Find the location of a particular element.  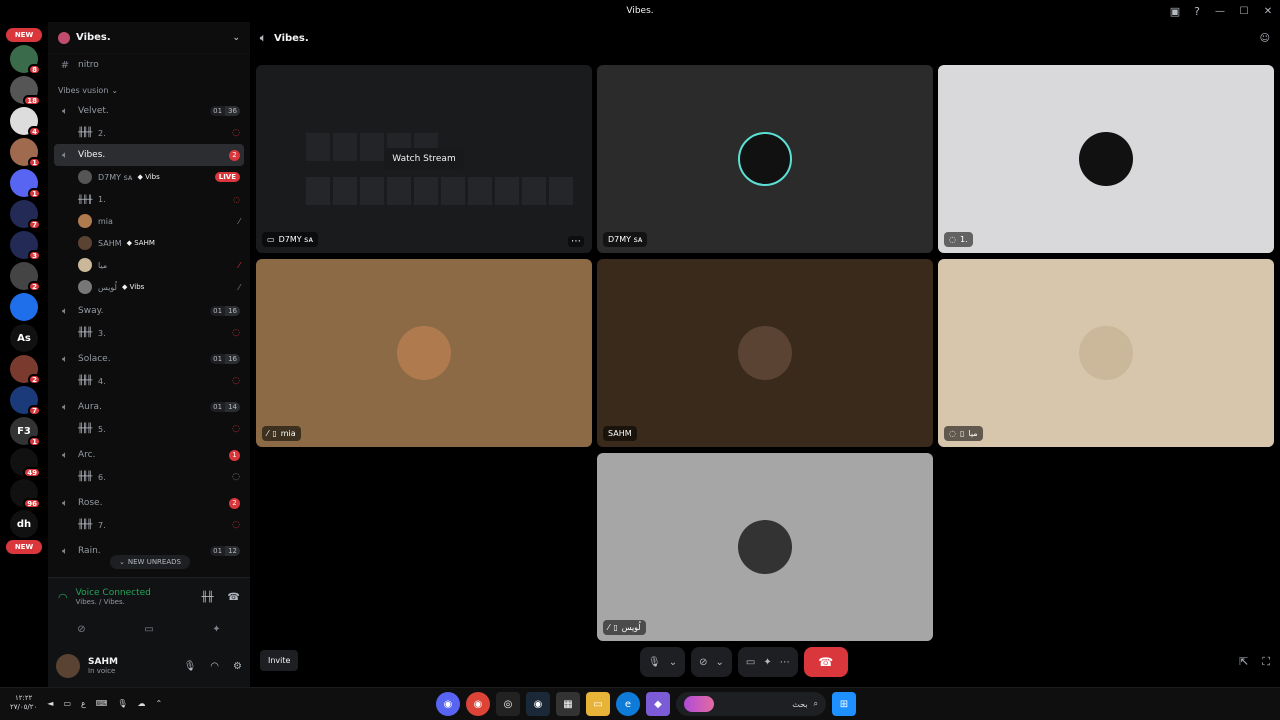

voice-location: Vibes. / Vibes. is located at coordinates (113, 602).